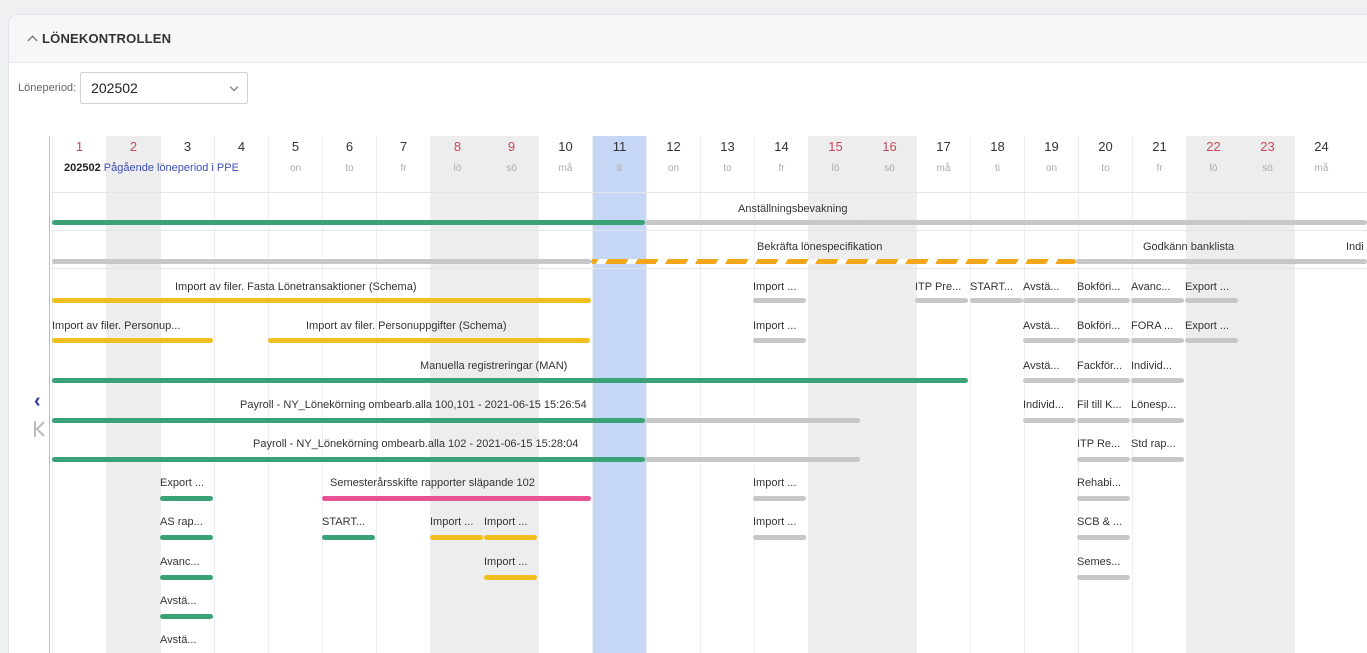  What do you see at coordinates (186, 498) in the screenshot?
I see `task-bar-export1` at bounding box center [186, 498].